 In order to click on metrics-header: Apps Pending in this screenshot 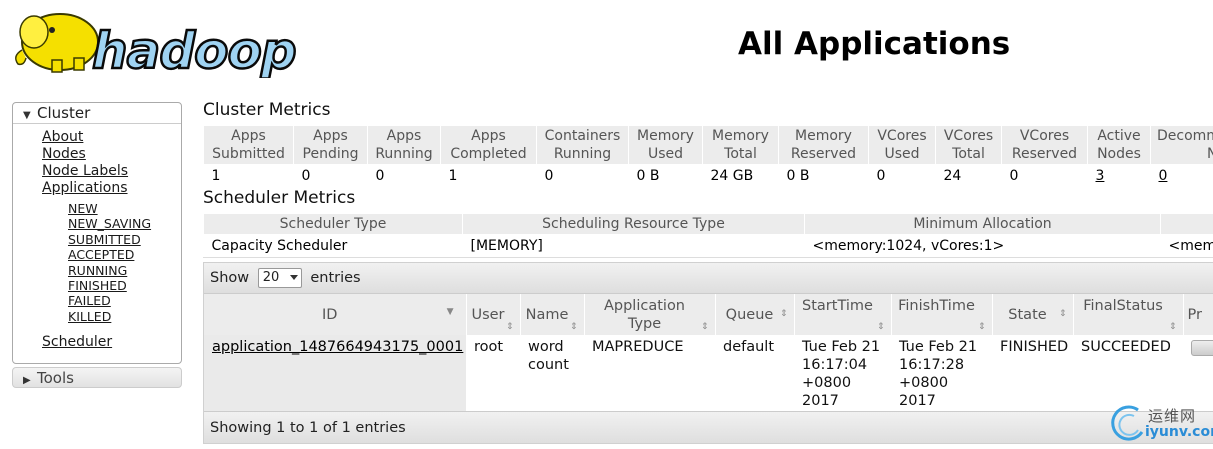, I will do `click(330, 145)`.